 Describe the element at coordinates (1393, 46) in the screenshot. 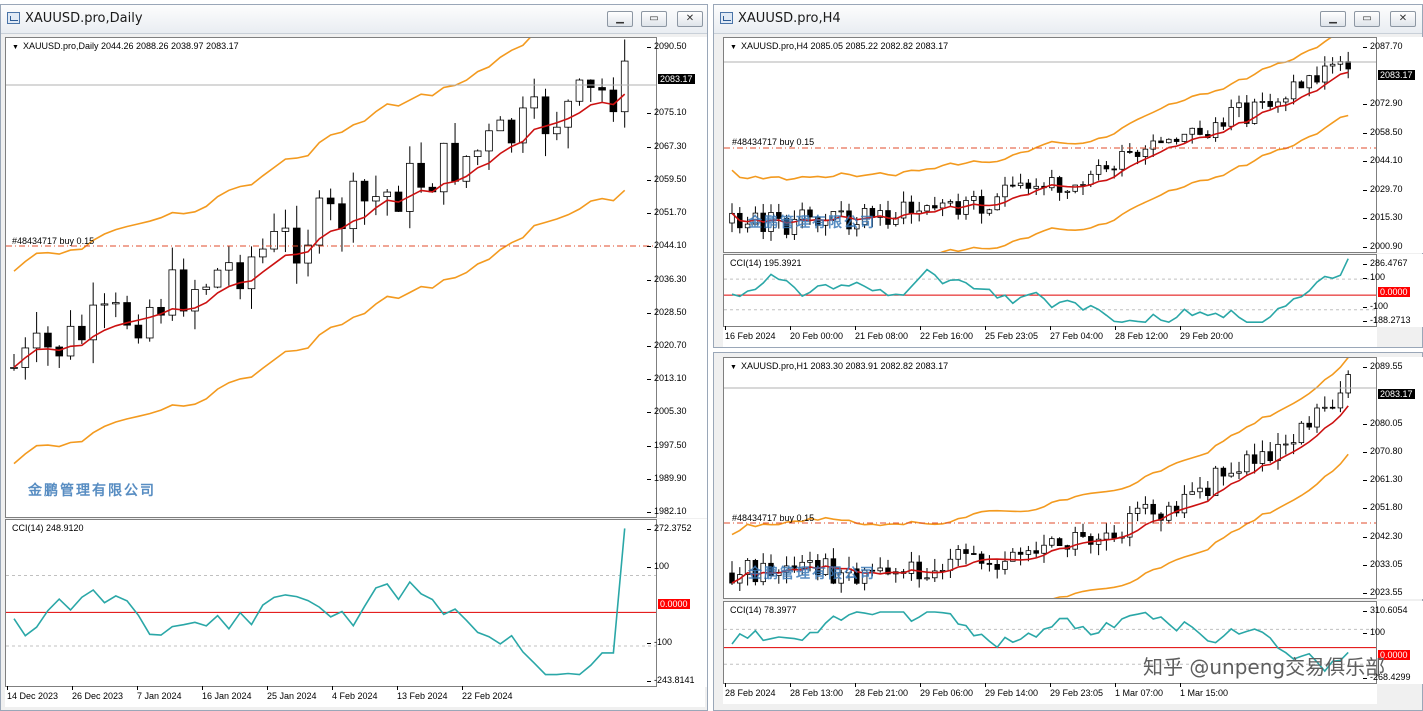

I see `axis-tick-label: 2087.70` at that location.